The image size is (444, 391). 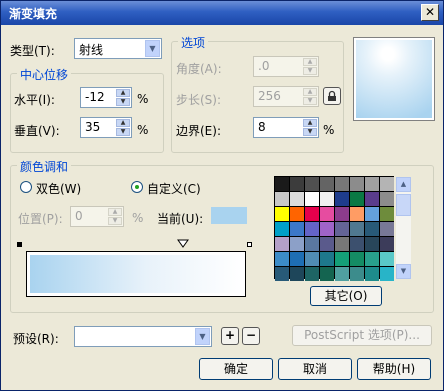 What do you see at coordinates (346, 296) in the screenshot?
I see `other-color-button: 其它(O)` at bounding box center [346, 296].